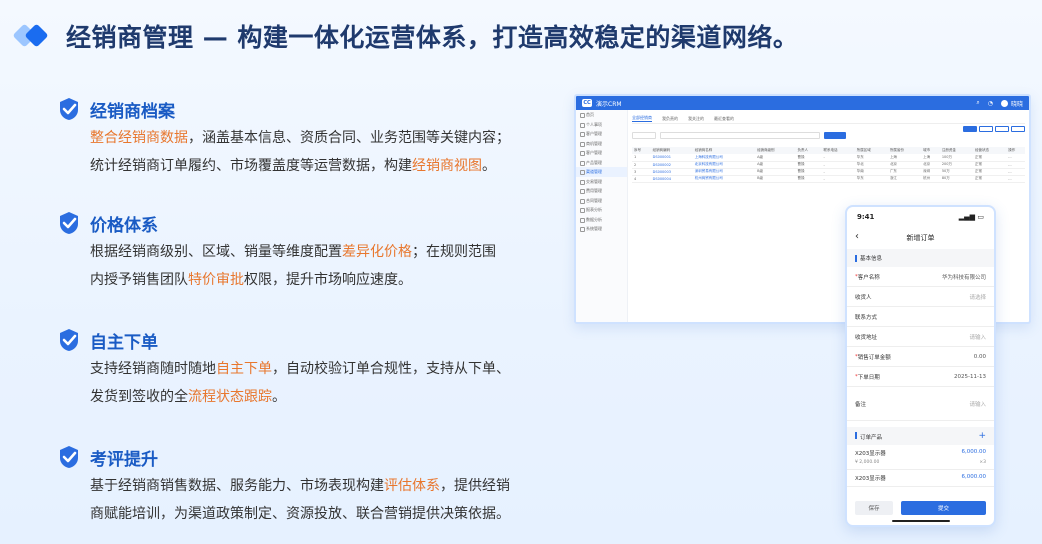  I want to click on table-header: 操作, so click(1015, 150).